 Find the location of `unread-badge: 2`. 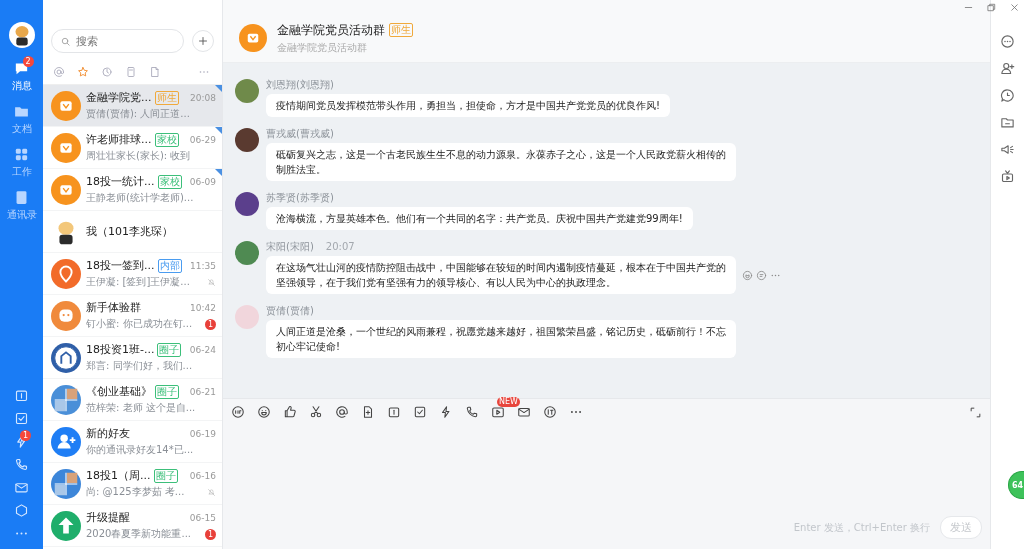

unread-badge: 2 is located at coordinates (28, 61).